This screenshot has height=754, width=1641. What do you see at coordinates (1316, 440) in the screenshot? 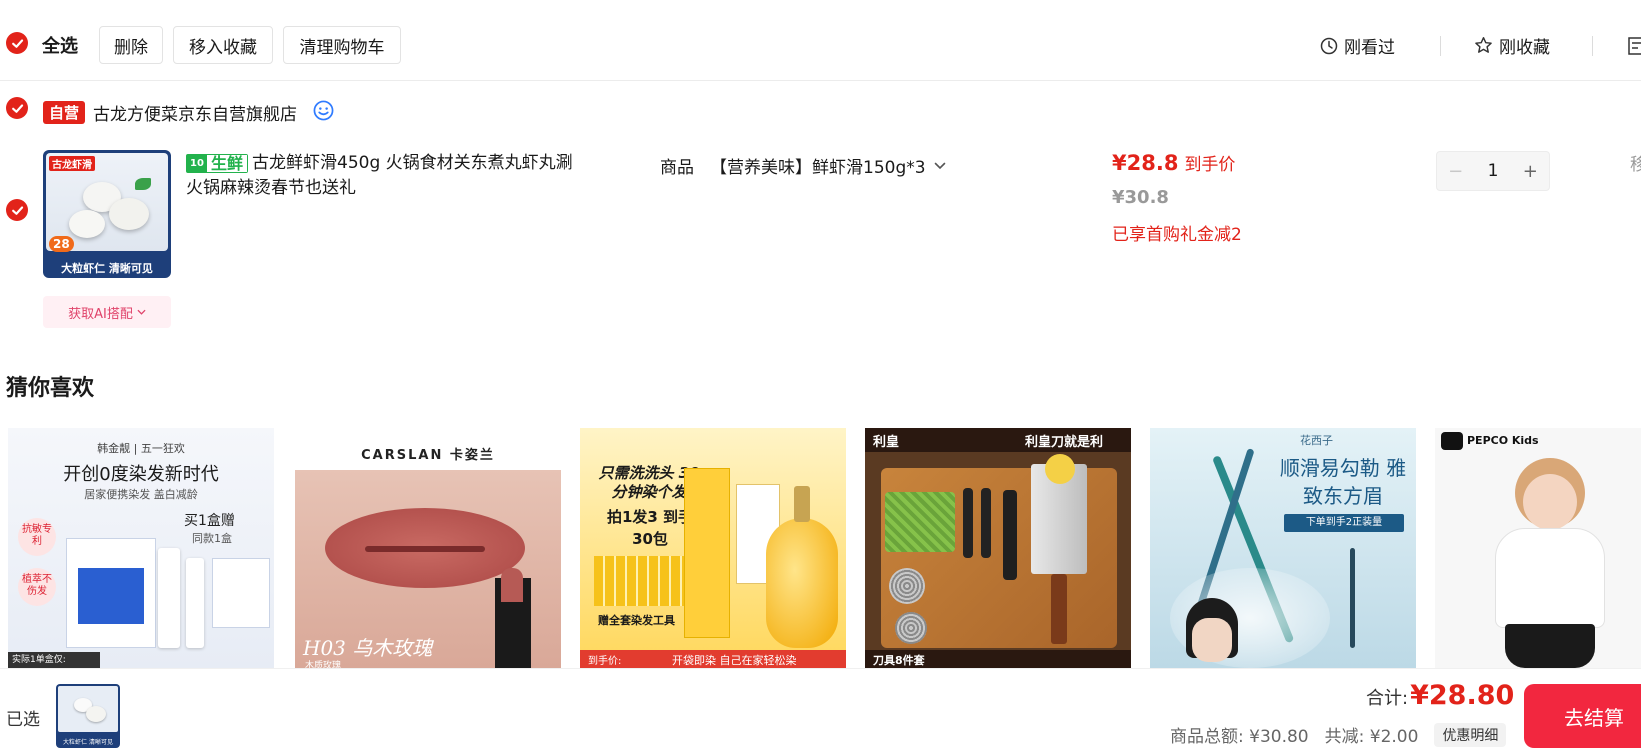
I see `card-brand: 花西子` at bounding box center [1316, 440].